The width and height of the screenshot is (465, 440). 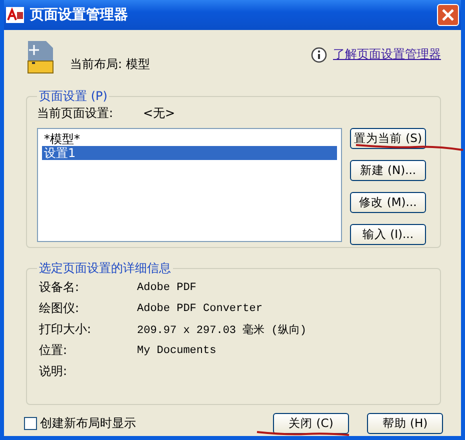 What do you see at coordinates (79, 15) in the screenshot?
I see `window-title: 页面设置管理器` at bounding box center [79, 15].